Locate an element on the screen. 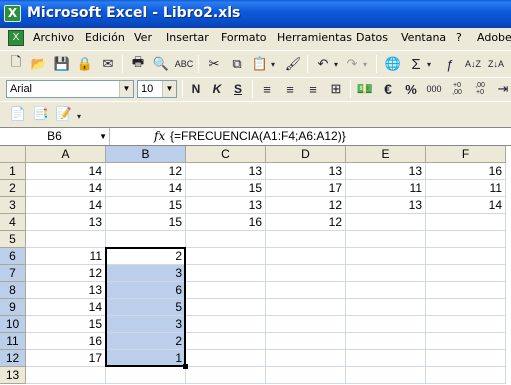  hyperlink-icon: 🌐 is located at coordinates (393, 64).